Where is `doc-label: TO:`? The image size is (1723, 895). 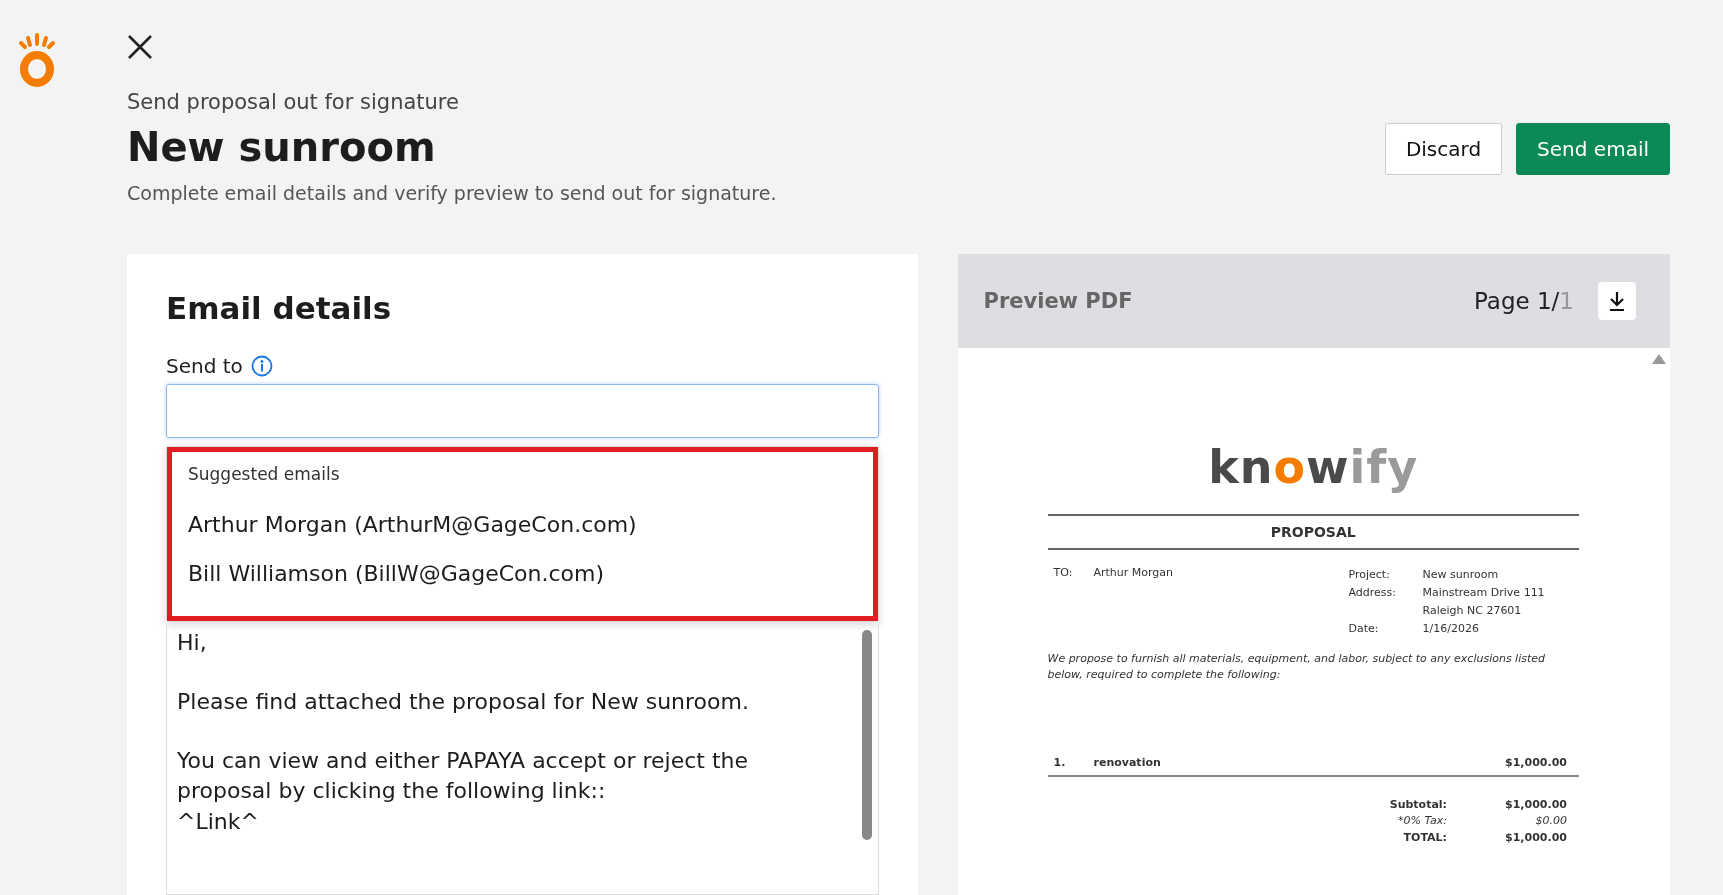
doc-label: TO: is located at coordinates (1063, 573).